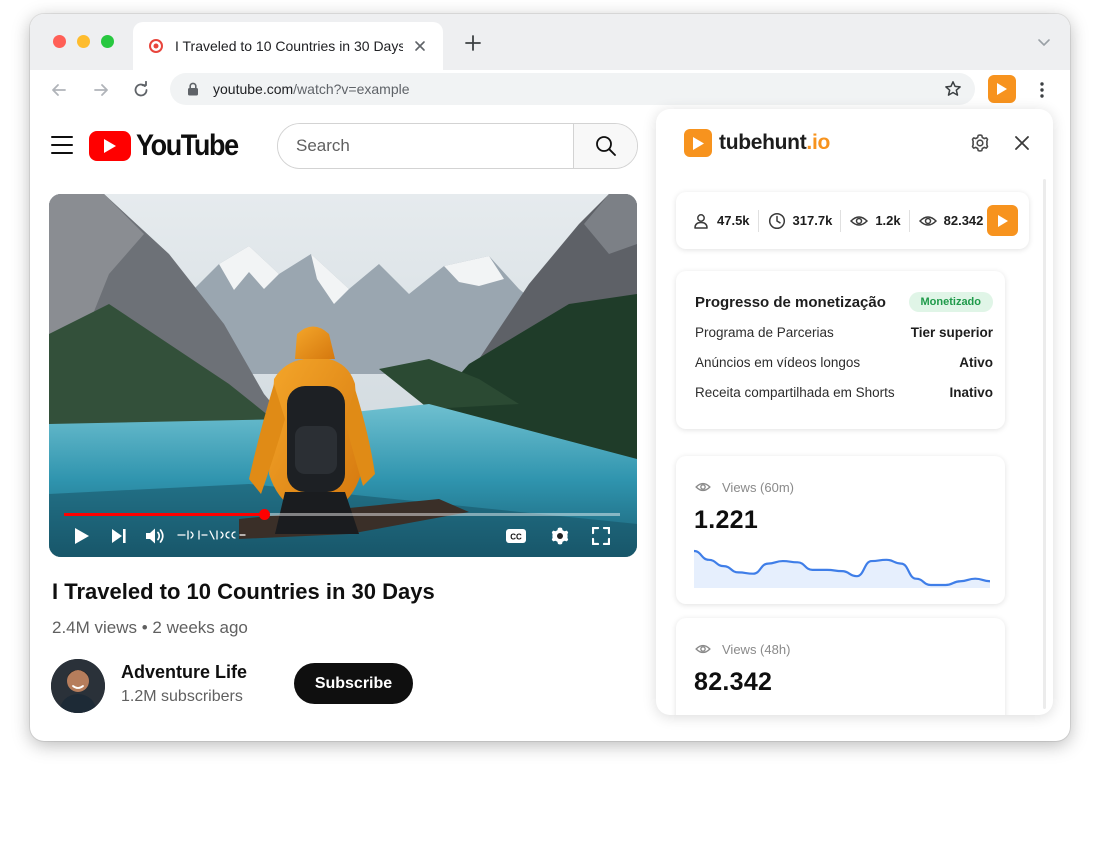 Image resolution: width=1105 pixels, height=841 pixels. What do you see at coordinates (953, 89) in the screenshot?
I see `bookmark-star-icon` at bounding box center [953, 89].